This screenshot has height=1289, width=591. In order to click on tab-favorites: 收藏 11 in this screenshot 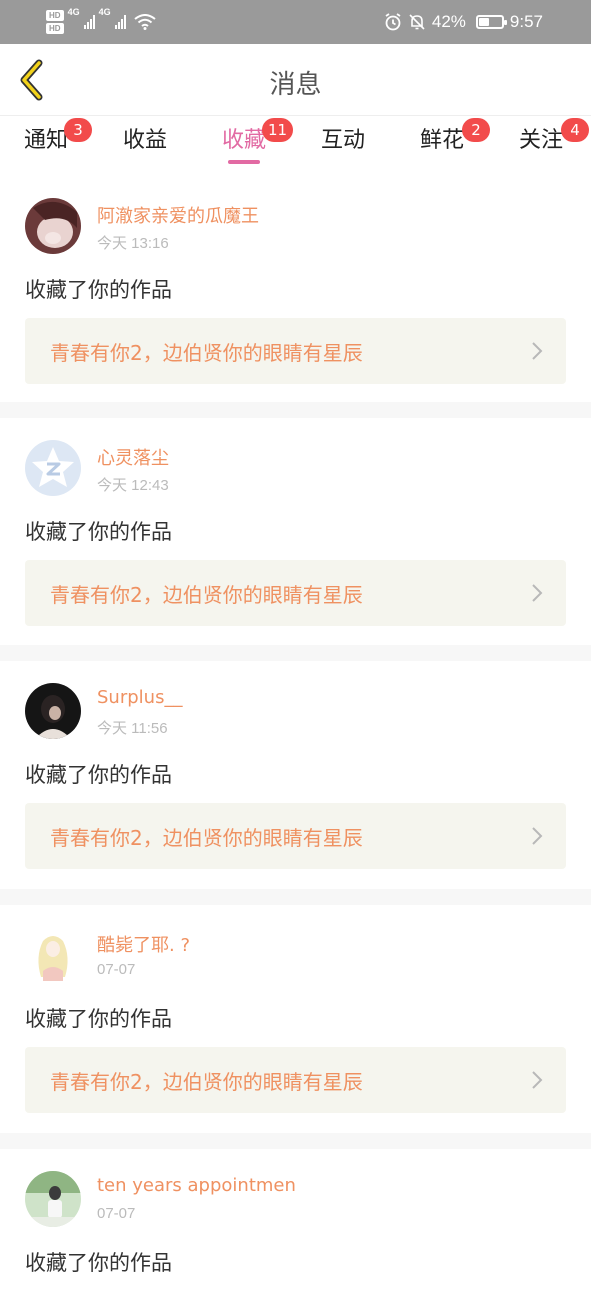, I will do `click(258, 144)`.